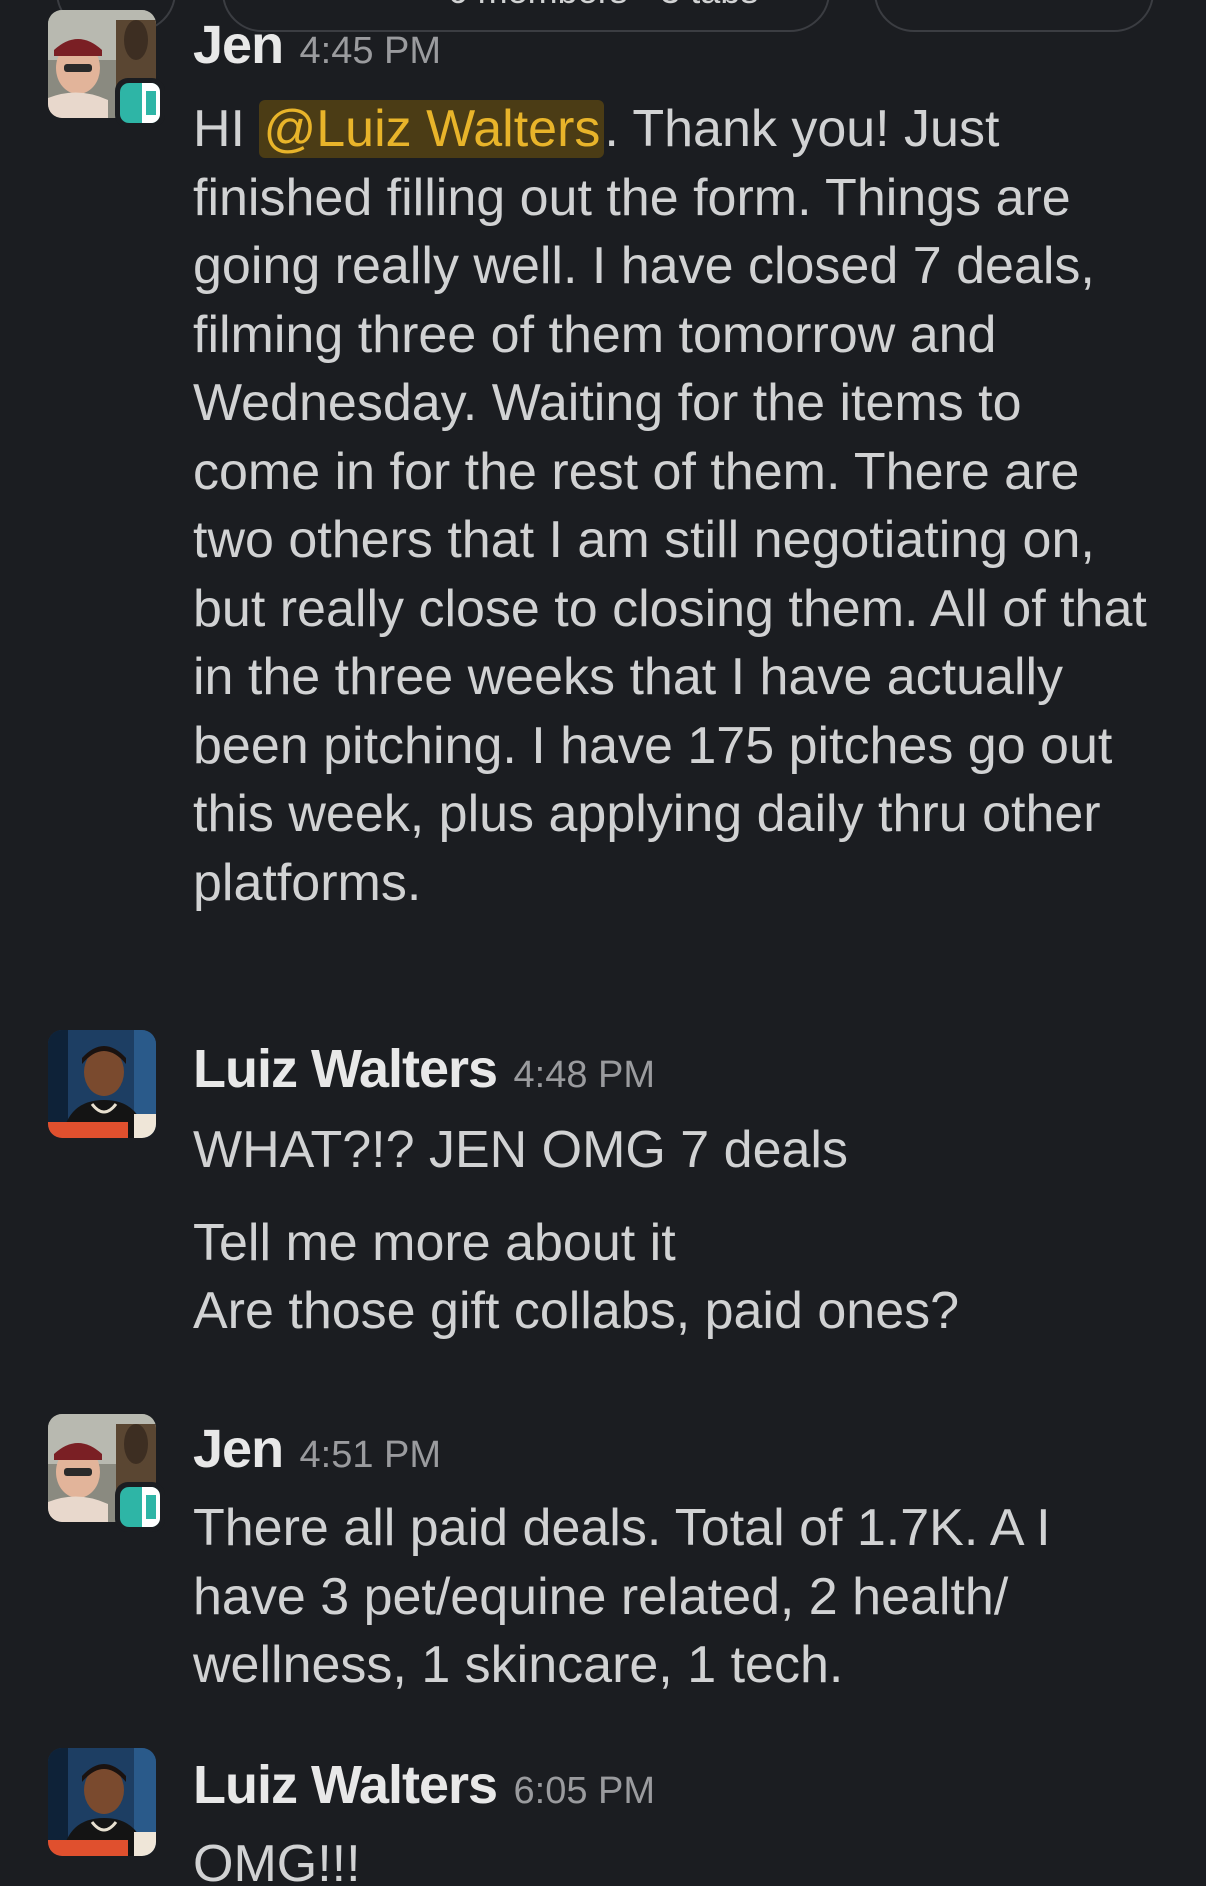 The width and height of the screenshot is (1206, 1886). I want to click on message-text: OMG!!!, so click(277, 1860).